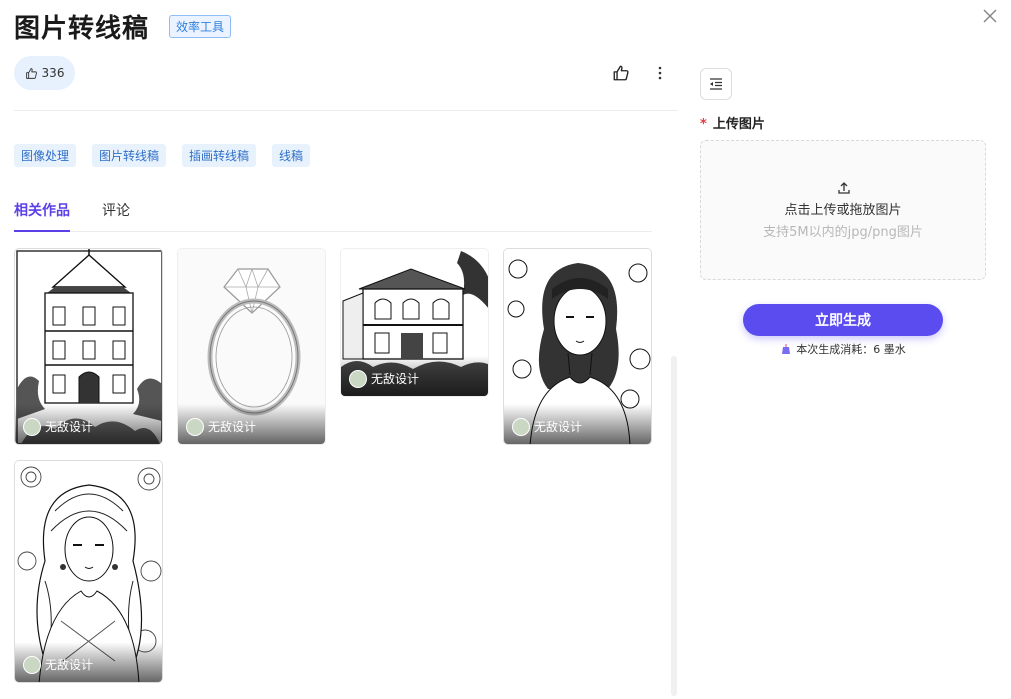  What do you see at coordinates (53, 73) in the screenshot?
I see `like-count: 336` at bounding box center [53, 73].